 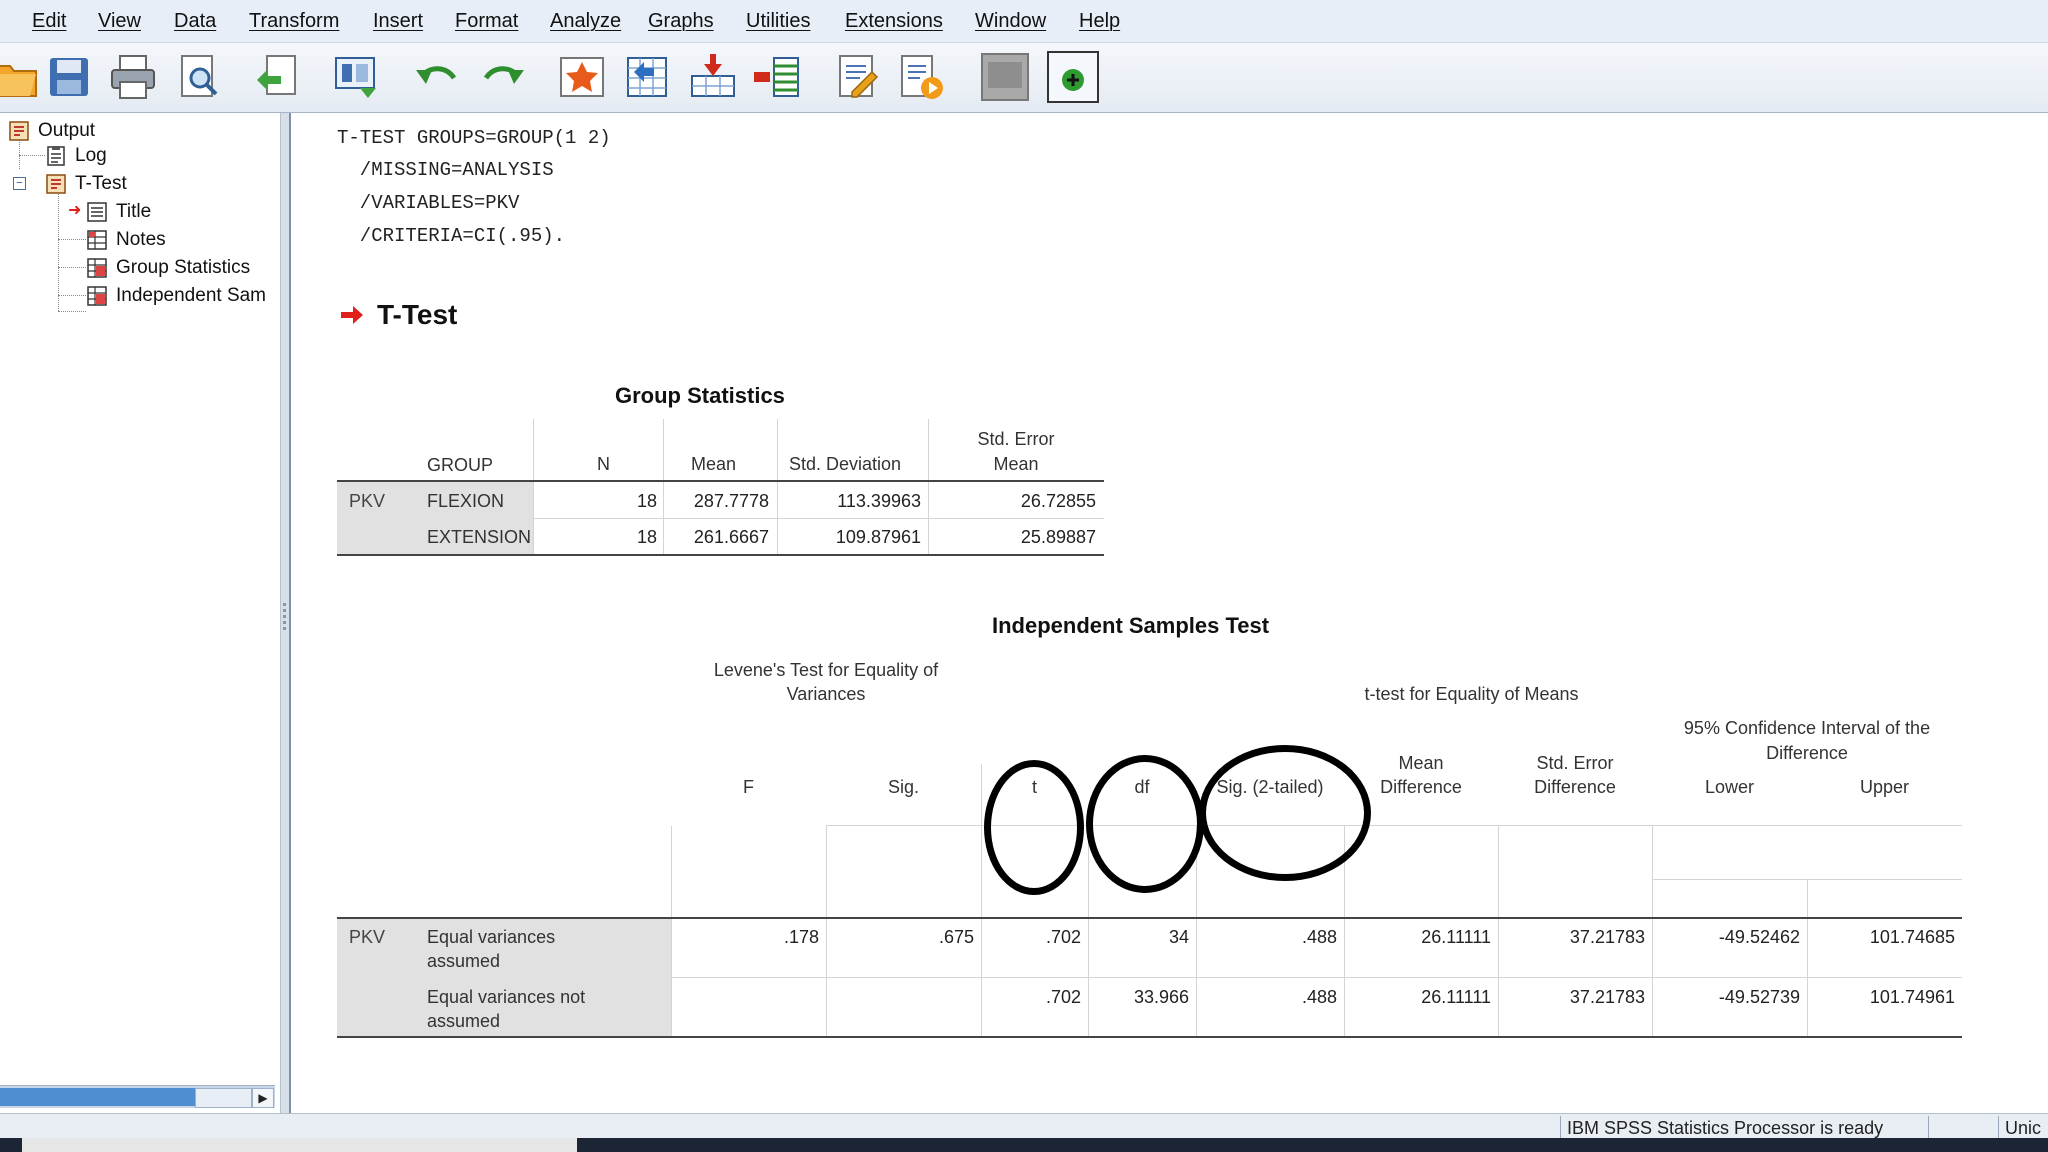 I want to click on menu-transform: Transform, so click(x=294, y=21).